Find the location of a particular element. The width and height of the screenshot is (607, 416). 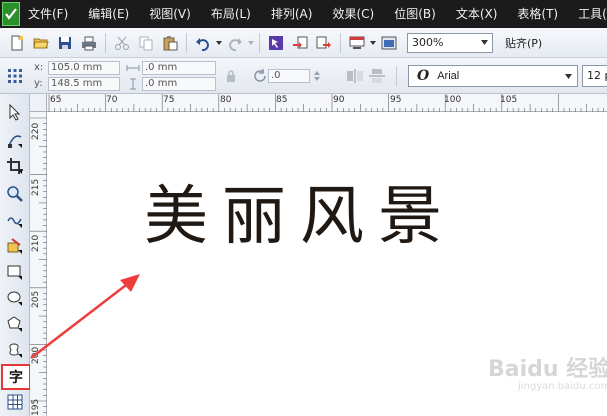

opentype-font-icon: O is located at coordinates (423, 76).